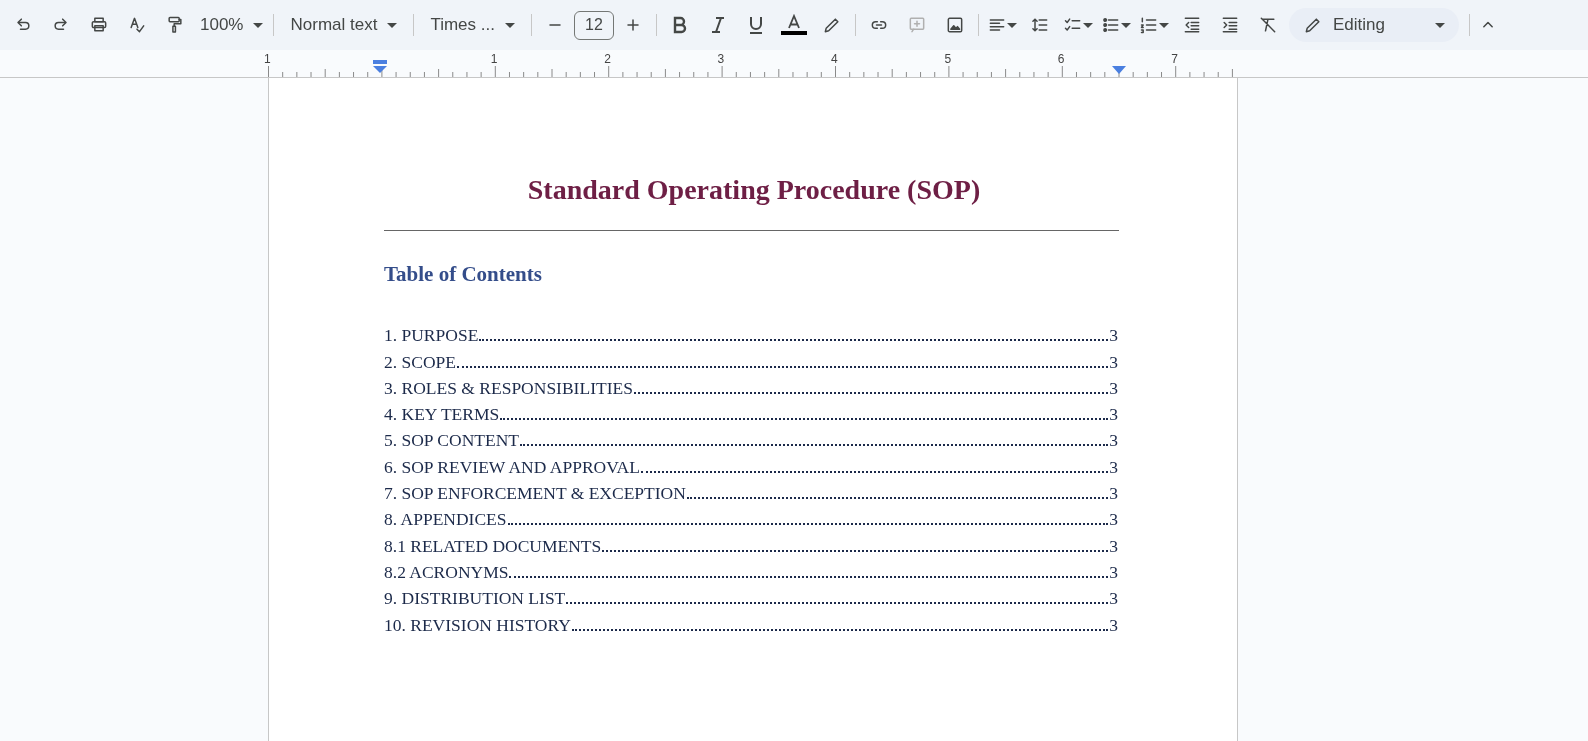 Image resolution: width=1588 pixels, height=741 pixels. Describe the element at coordinates (593, 25) in the screenshot. I see `font-size-field: 12` at that location.